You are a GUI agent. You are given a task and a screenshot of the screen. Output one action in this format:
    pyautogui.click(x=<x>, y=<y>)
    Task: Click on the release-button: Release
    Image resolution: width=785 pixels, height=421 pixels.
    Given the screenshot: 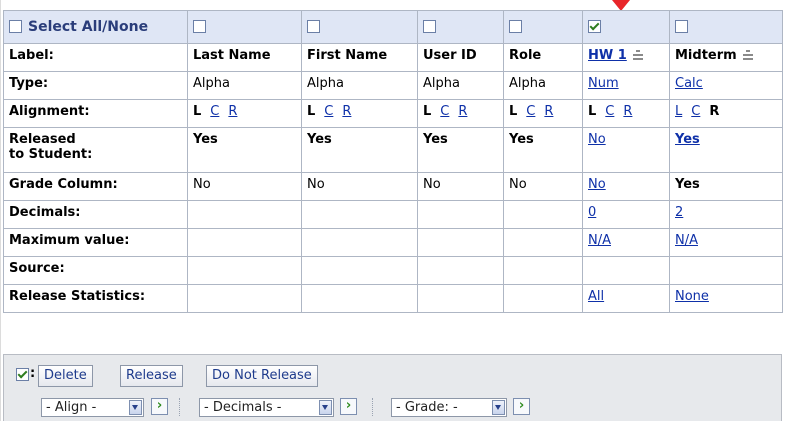 What is the action you would take?
    pyautogui.click(x=151, y=376)
    